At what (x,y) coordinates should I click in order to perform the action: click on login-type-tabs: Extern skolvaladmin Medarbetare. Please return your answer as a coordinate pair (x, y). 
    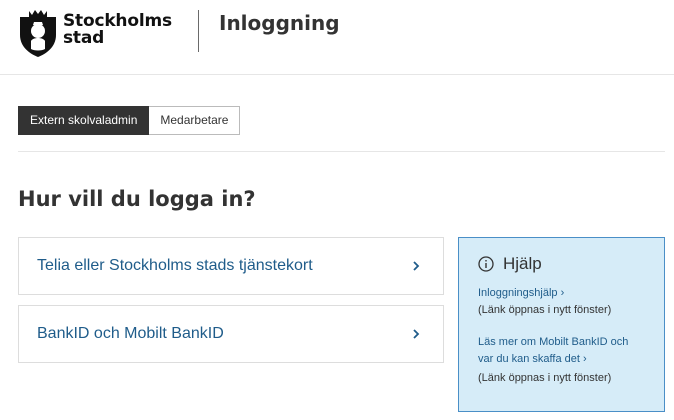
    Looking at the image, I should click on (129, 120).